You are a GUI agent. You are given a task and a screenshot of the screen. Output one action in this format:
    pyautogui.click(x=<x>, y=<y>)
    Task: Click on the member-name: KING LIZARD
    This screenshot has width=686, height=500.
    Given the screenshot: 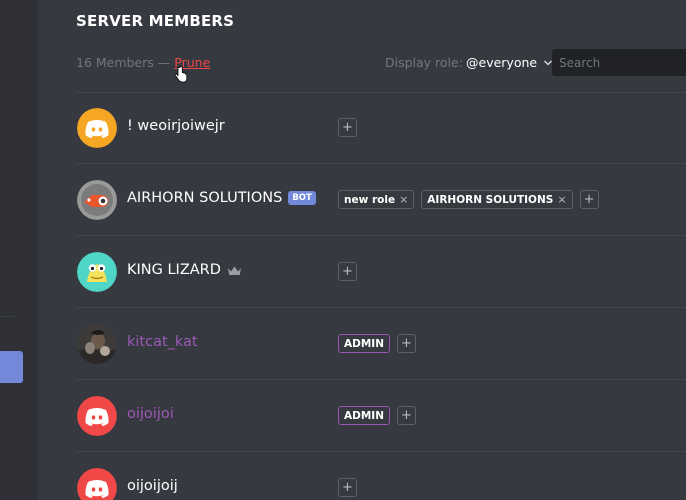 What is the action you would take?
    pyautogui.click(x=184, y=270)
    